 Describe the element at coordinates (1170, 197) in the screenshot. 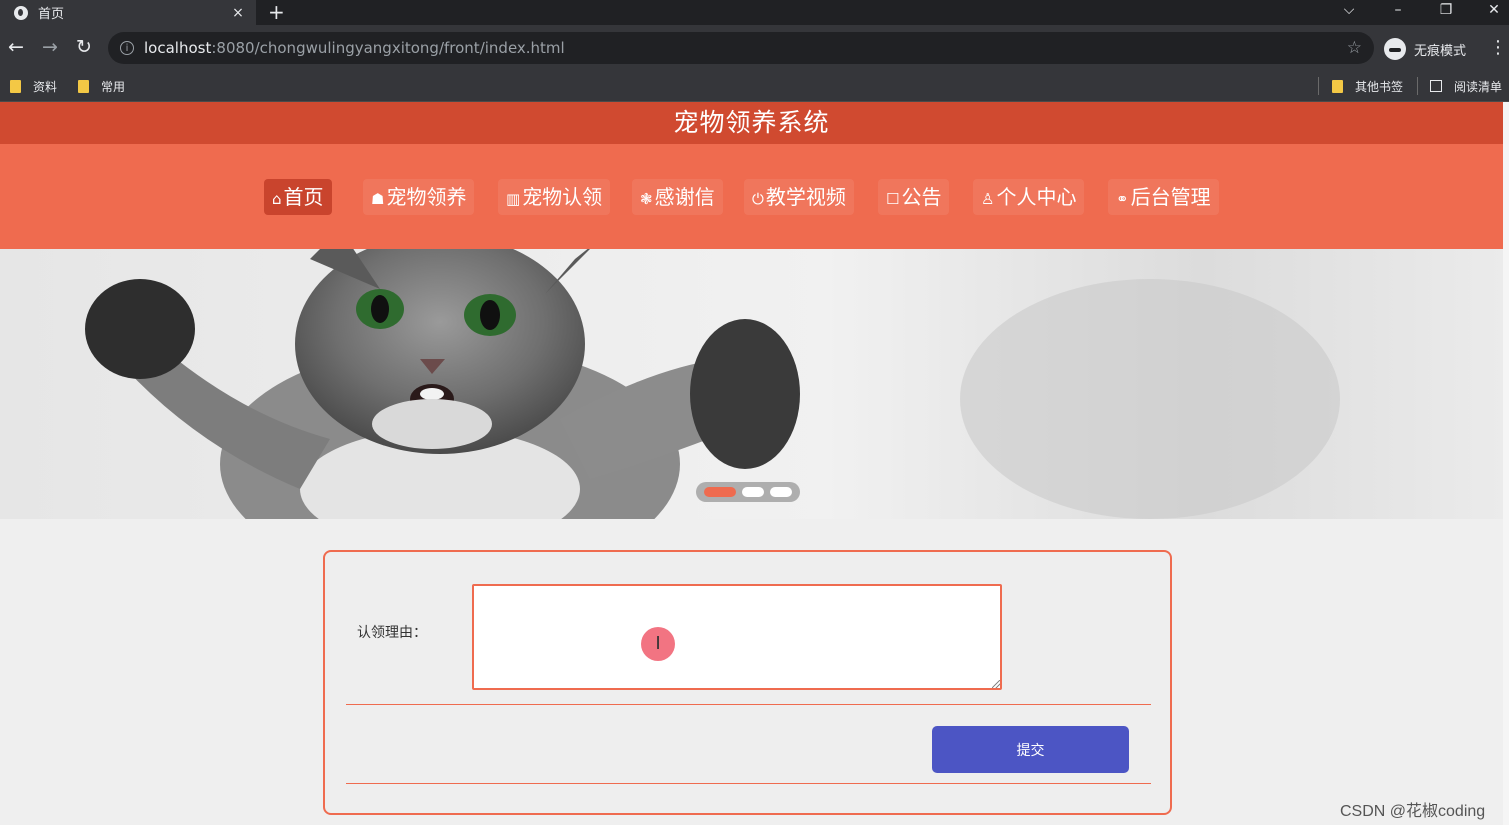

I see `nav-label: 后台管理` at that location.